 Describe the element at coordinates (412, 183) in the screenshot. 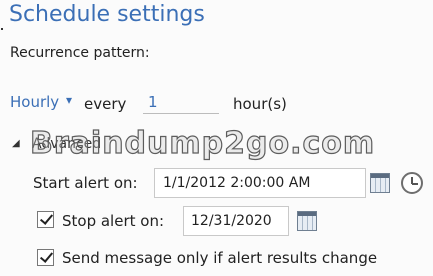

I see `clock-icon` at that location.